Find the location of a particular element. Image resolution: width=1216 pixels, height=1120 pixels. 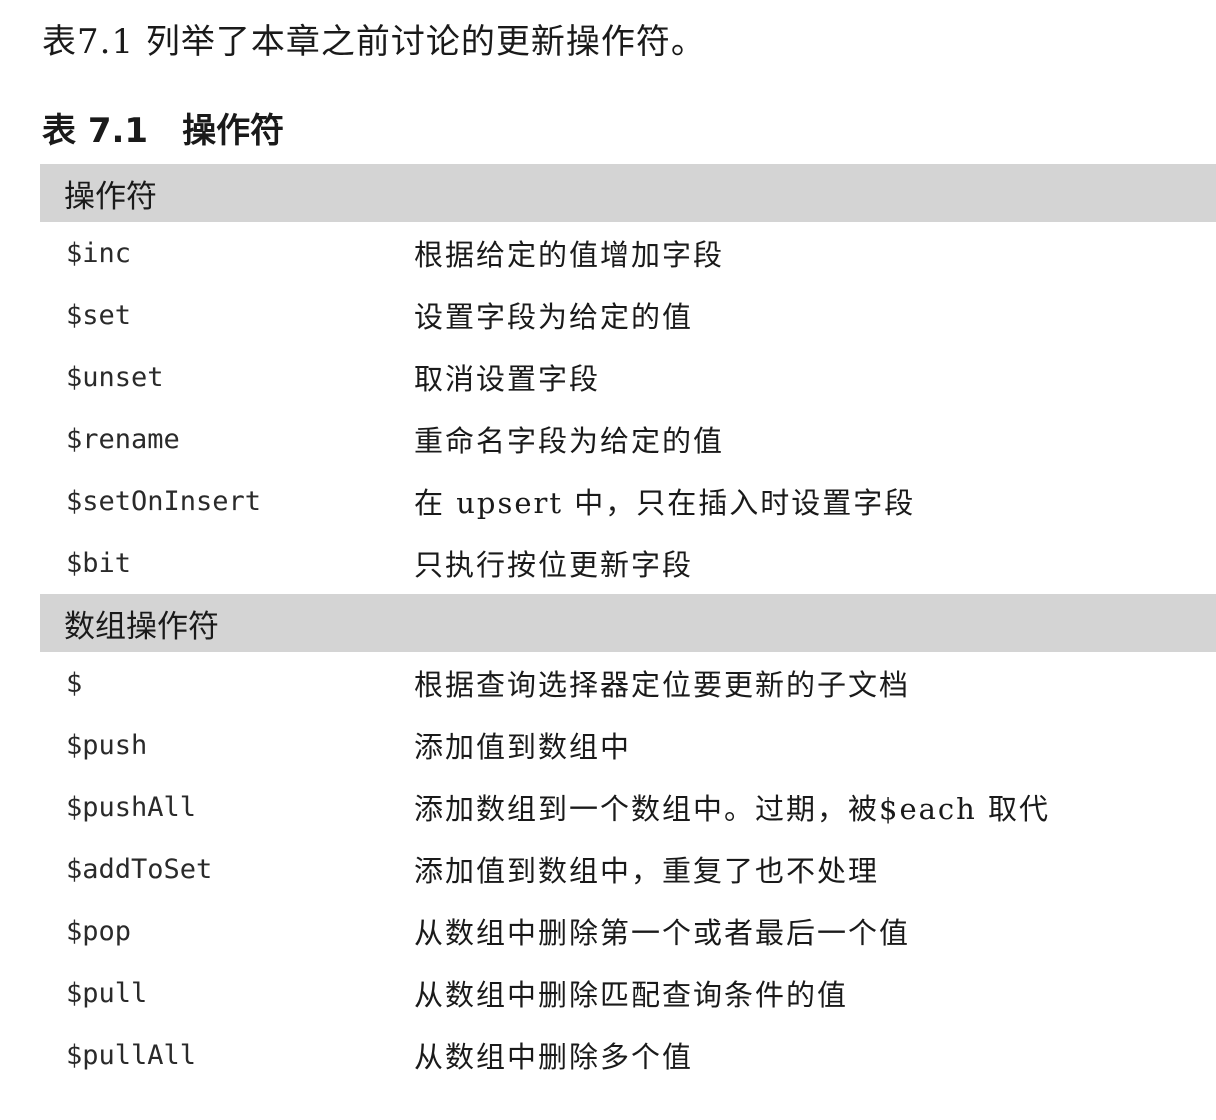

operator-cell: $pushAll is located at coordinates (131, 807).